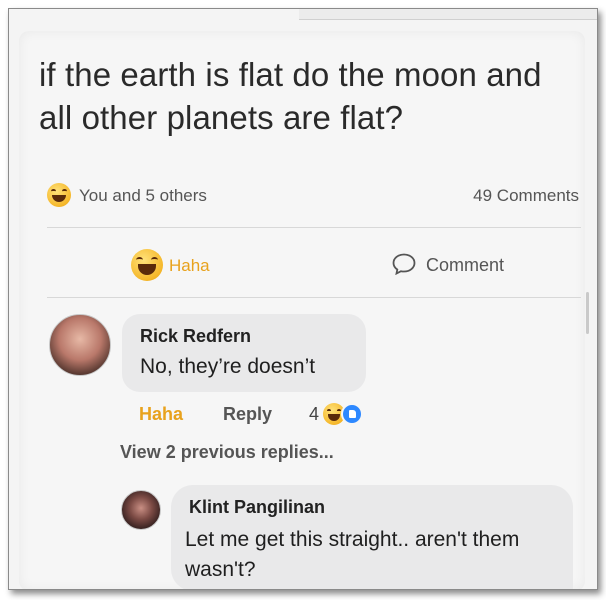 This screenshot has width=606, height=600. Describe the element at coordinates (313, 196) in the screenshot. I see `reaction-summary-row: You and 5 others 49 Comments` at that location.